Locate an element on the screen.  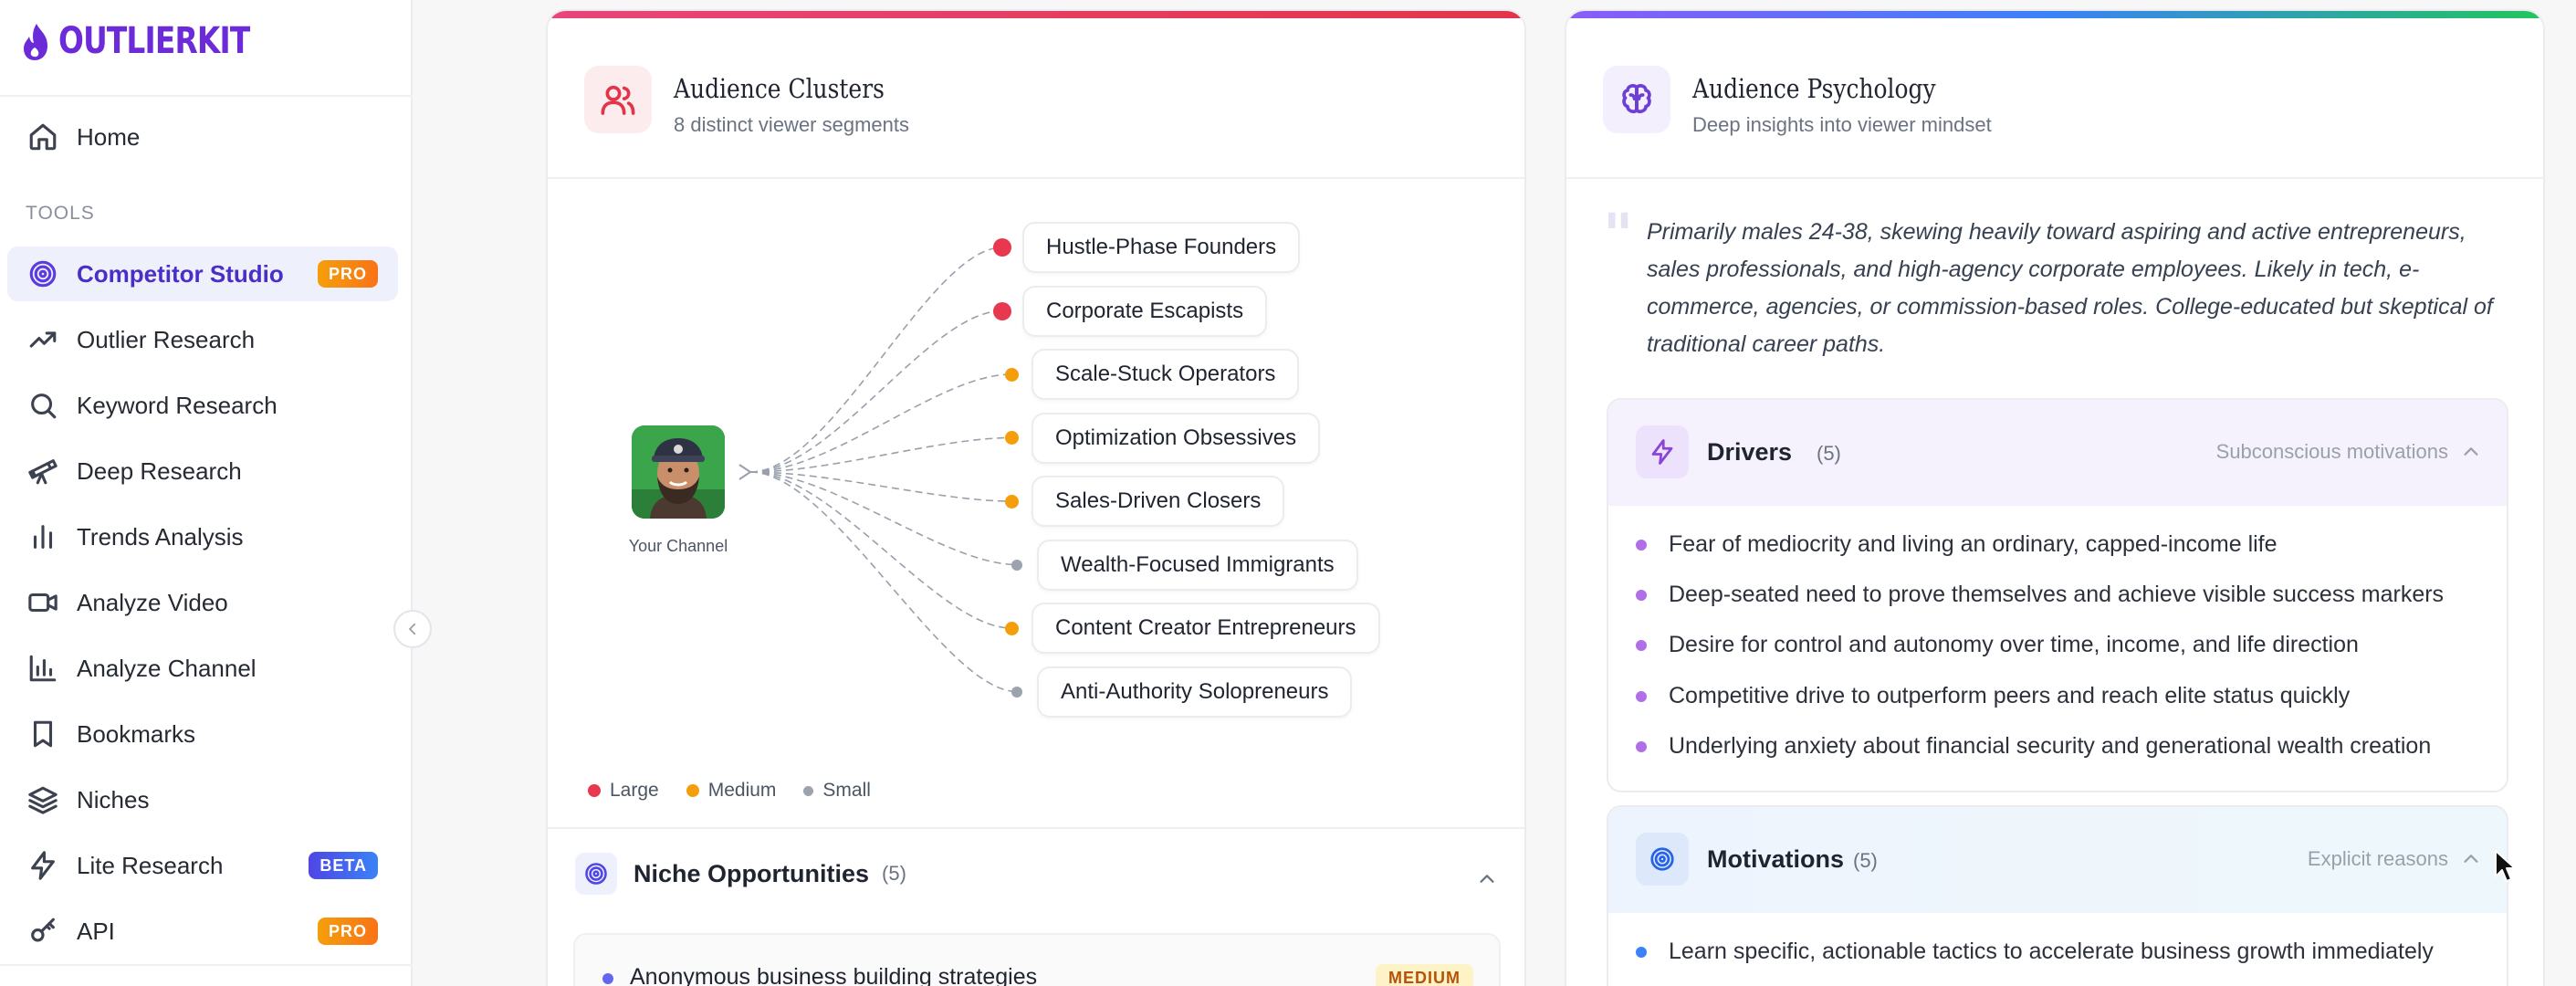
segment-pill: Anti-Authority Solopreneurs is located at coordinates (1195, 692).